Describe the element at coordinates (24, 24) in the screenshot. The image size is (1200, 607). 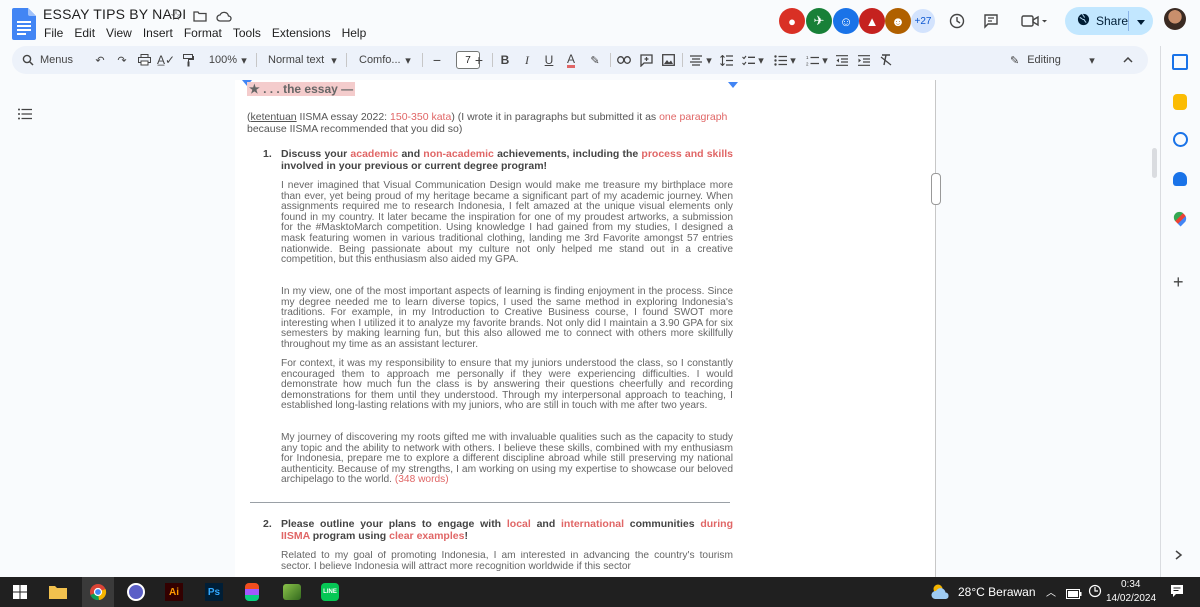
I see `google-docs-logo-icon` at that location.